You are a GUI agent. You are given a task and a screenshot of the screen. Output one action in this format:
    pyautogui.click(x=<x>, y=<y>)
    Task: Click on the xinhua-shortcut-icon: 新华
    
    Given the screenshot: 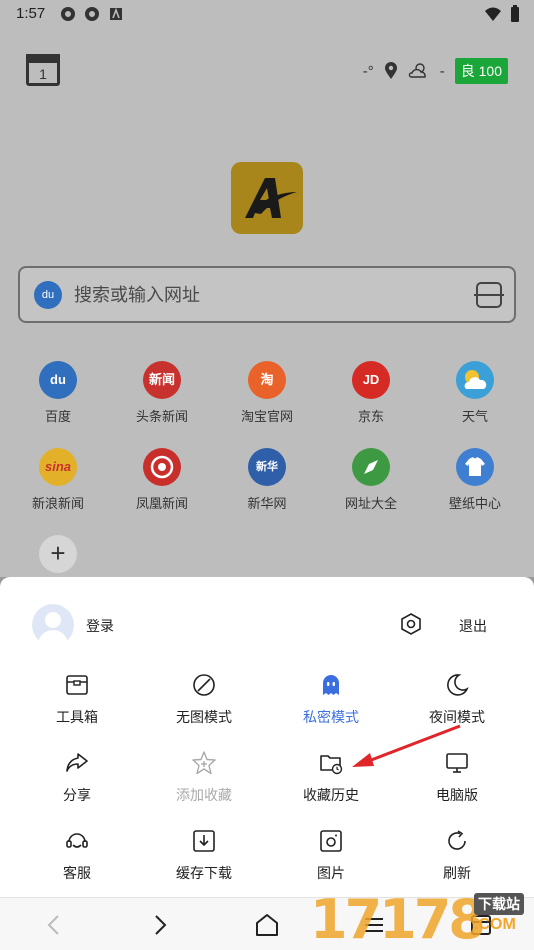 What is the action you would take?
    pyautogui.click(x=267, y=467)
    